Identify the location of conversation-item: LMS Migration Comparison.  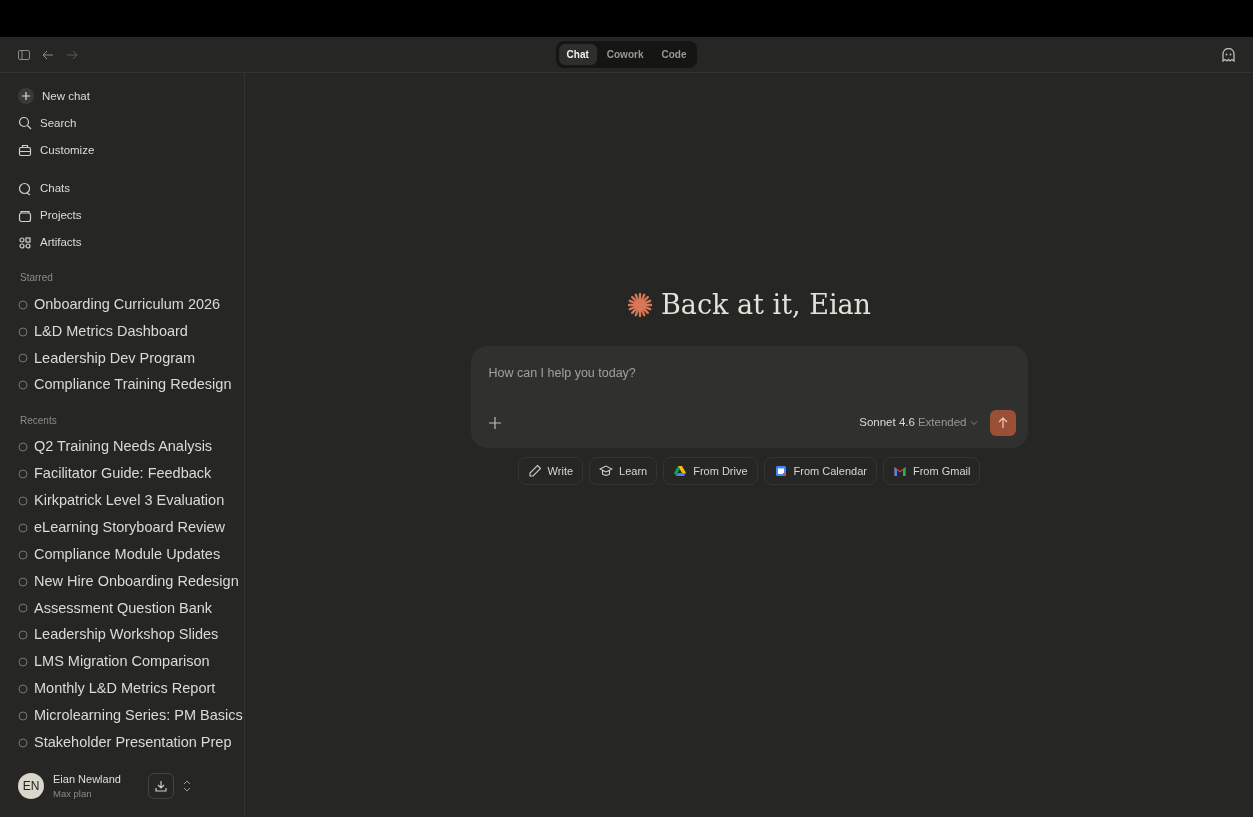
(131, 662).